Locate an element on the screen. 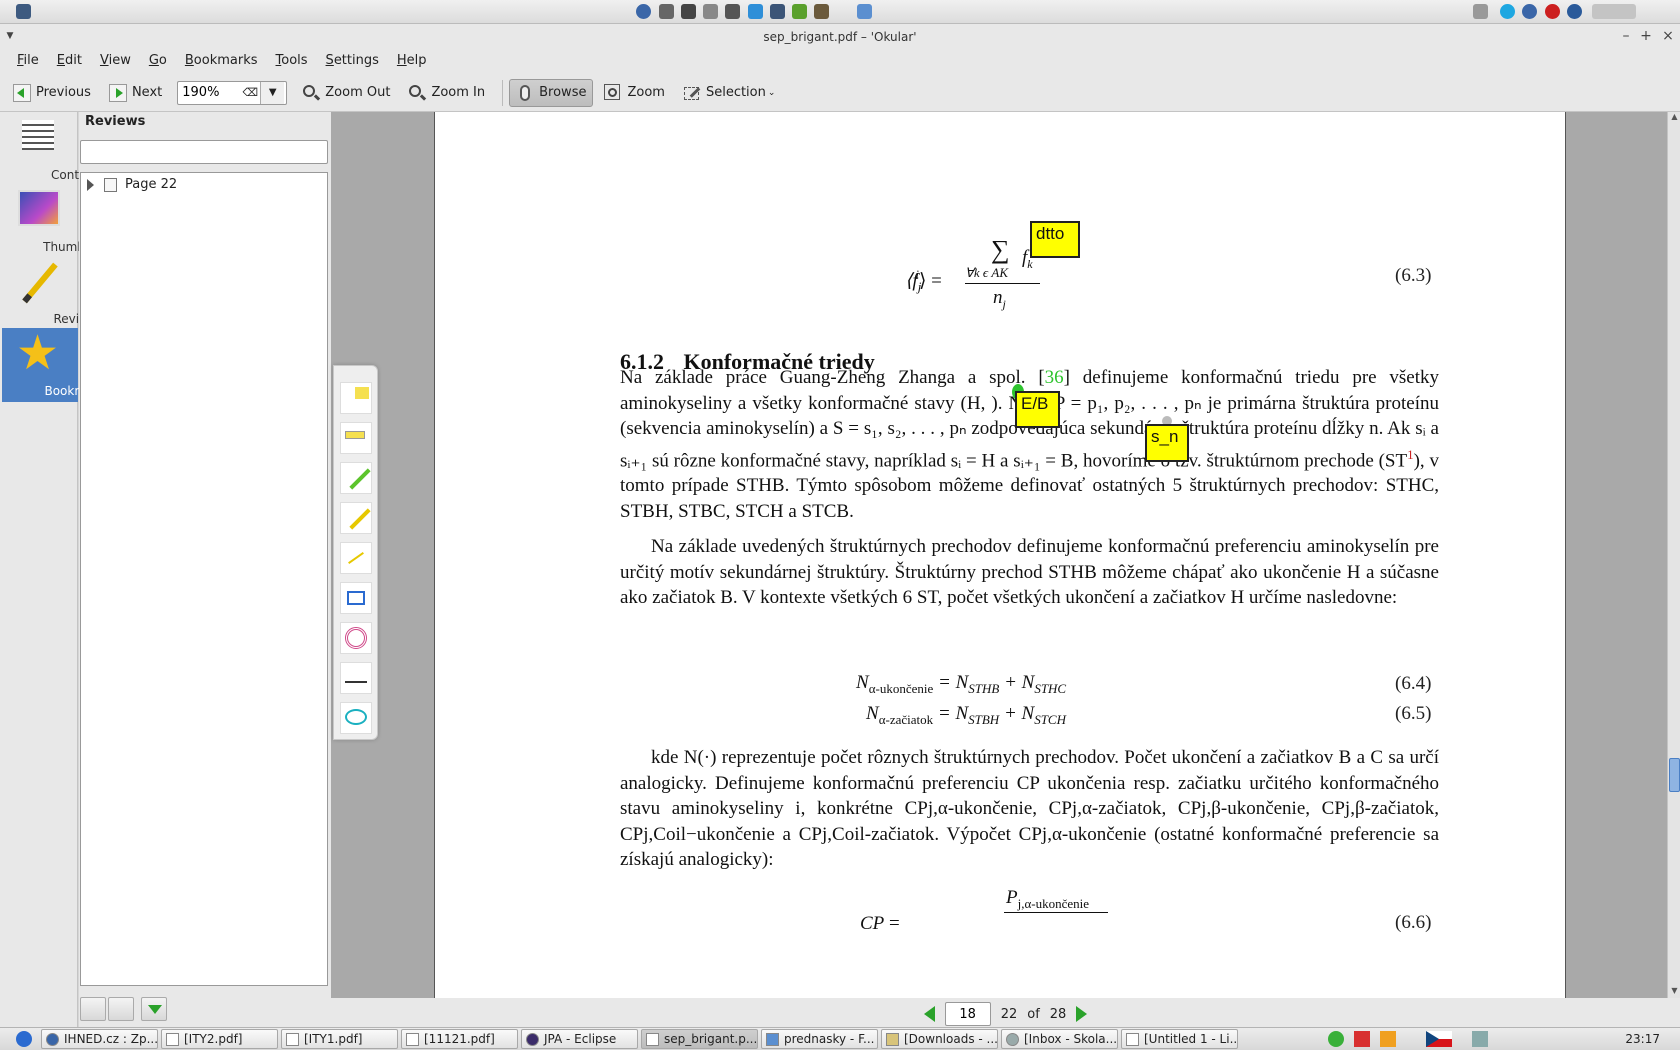 This screenshot has width=1680, height=1050. popup-note-tool-icon is located at coordinates (356, 398).